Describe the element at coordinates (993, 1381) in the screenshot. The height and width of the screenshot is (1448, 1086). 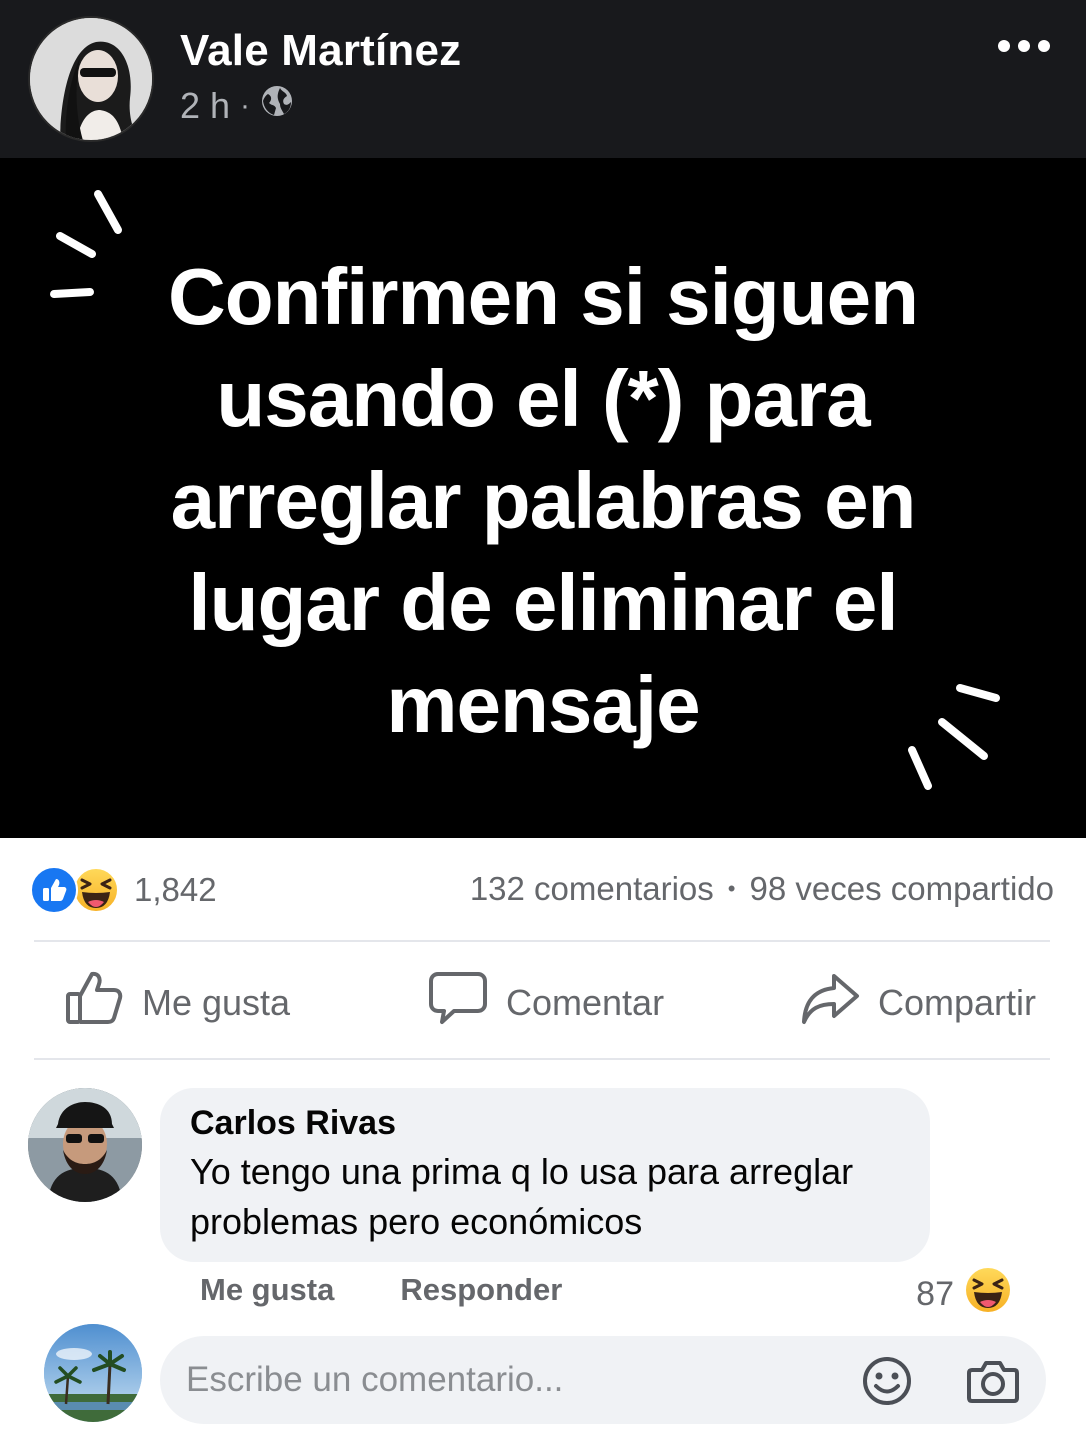
I see `camera-icon` at that location.